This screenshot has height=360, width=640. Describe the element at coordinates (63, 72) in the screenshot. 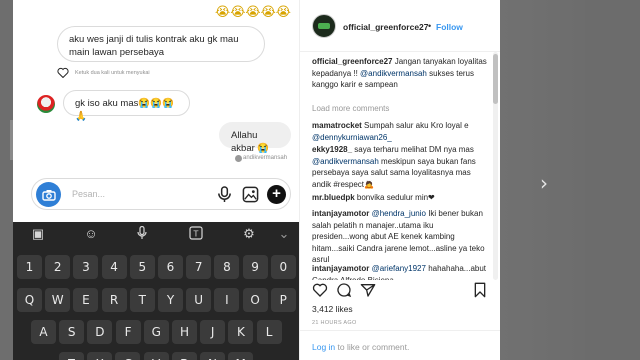

I see `heart-icon` at that location.